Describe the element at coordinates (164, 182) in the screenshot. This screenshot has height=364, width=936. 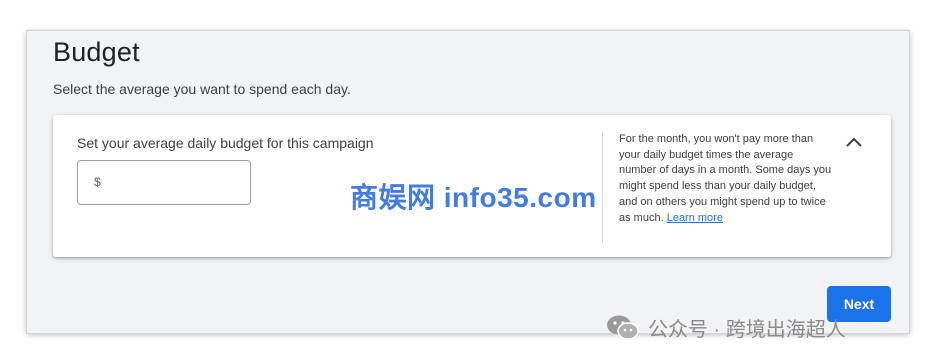
I see `daily-budget-input: $` at that location.